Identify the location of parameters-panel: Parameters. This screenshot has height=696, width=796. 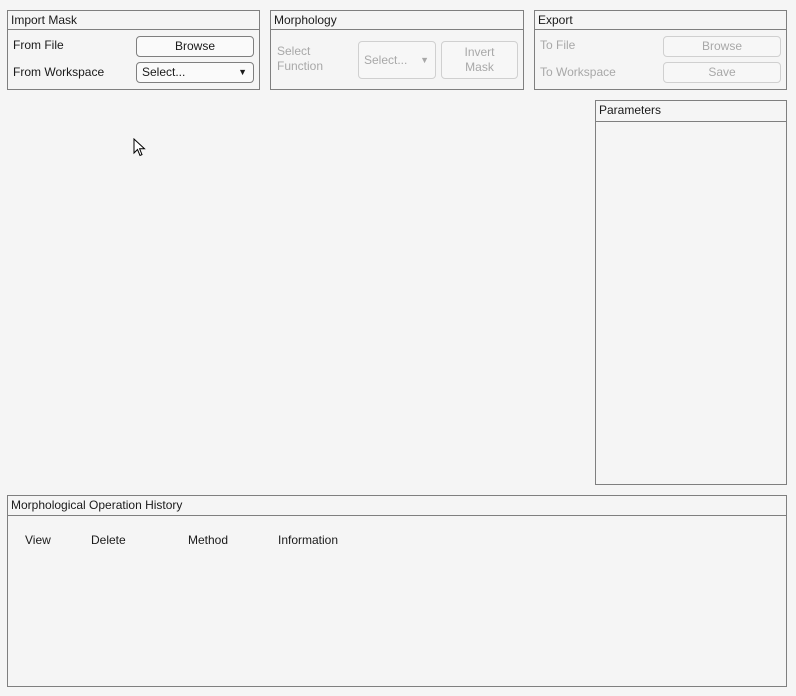
(691, 292).